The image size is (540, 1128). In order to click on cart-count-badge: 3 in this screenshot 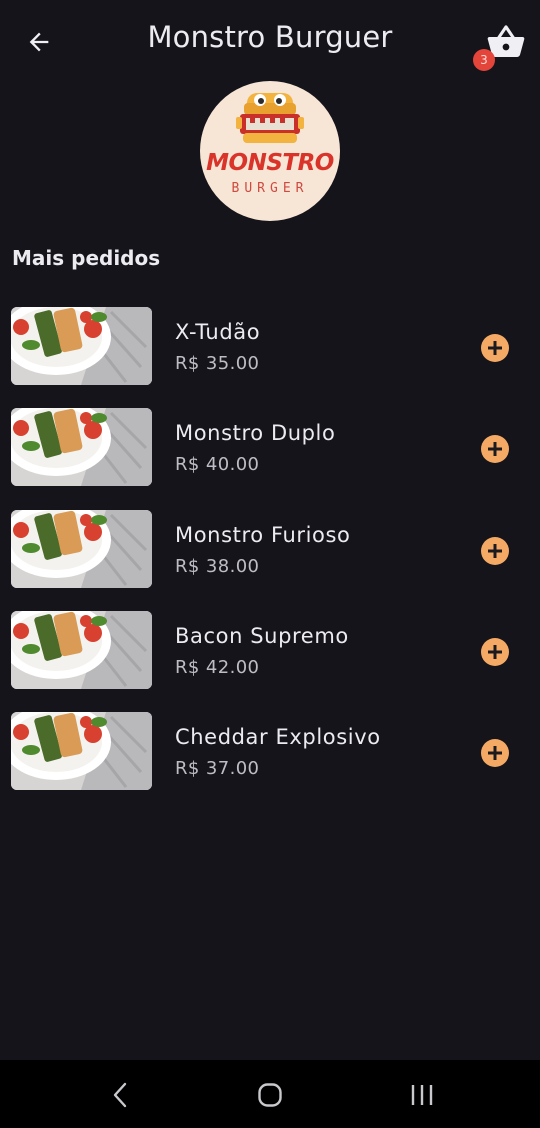, I will do `click(484, 60)`.